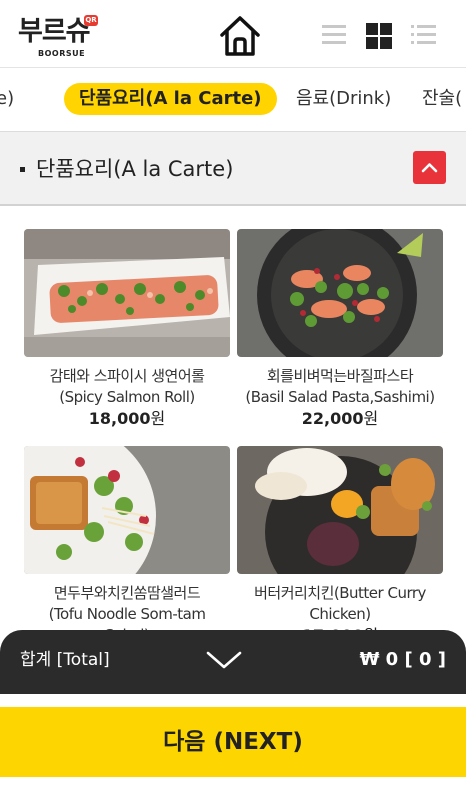 The height and width of the screenshot is (785, 466). I want to click on footer: 다음 (NEXT), so click(233, 739).